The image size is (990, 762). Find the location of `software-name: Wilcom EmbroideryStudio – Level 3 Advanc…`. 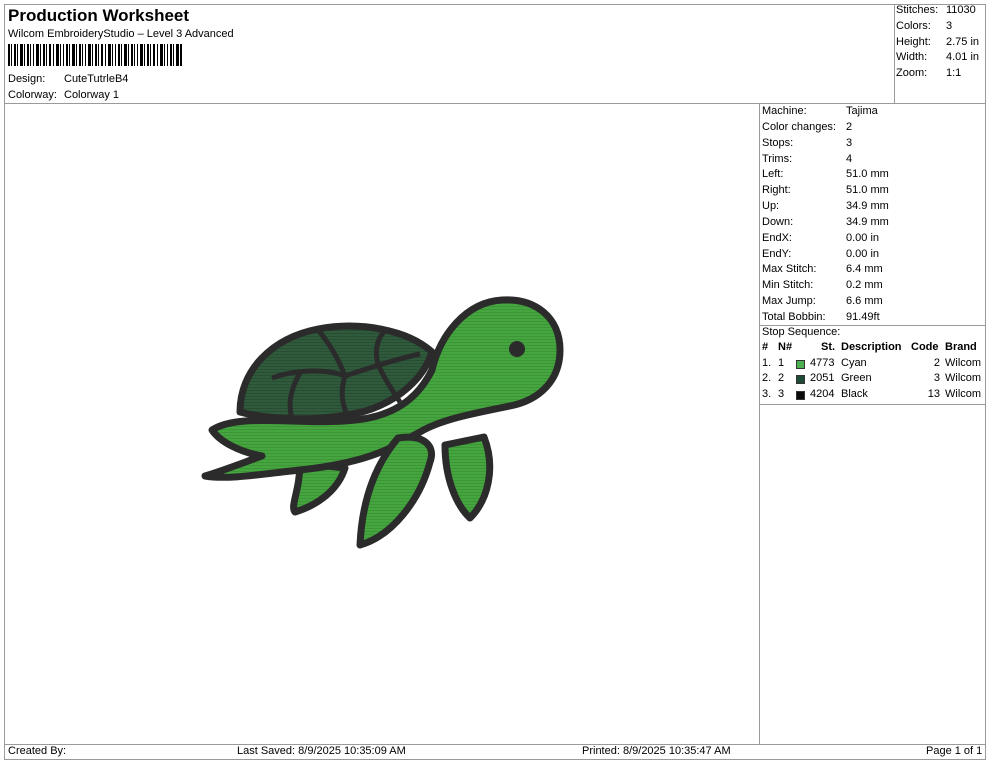

software-name: Wilcom EmbroideryStudio – Level 3 Advanc… is located at coordinates (121, 34).